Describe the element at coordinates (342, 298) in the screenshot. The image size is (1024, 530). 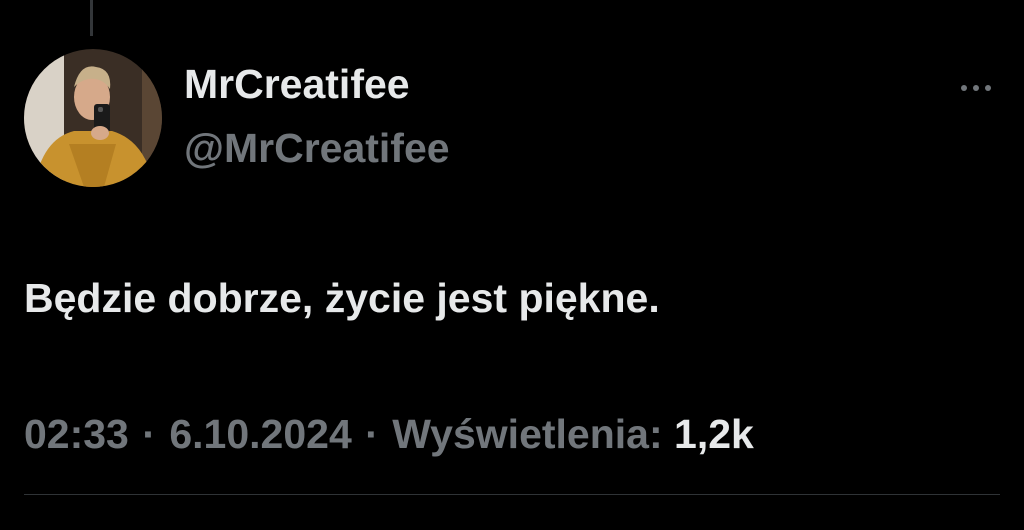
I see `tweet-text: Będzie dobrze, życie jest piękne.` at that location.